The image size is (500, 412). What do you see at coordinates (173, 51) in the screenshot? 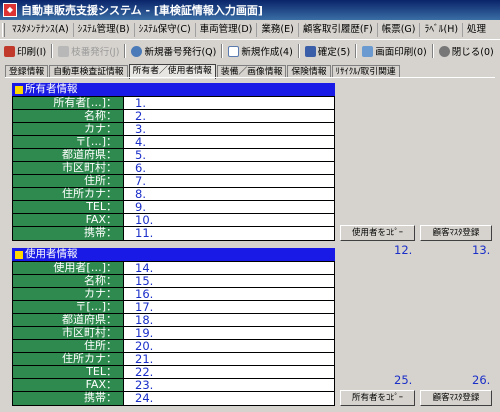
I see `new-number-button: 新規番号発行(Q)` at bounding box center [173, 51].